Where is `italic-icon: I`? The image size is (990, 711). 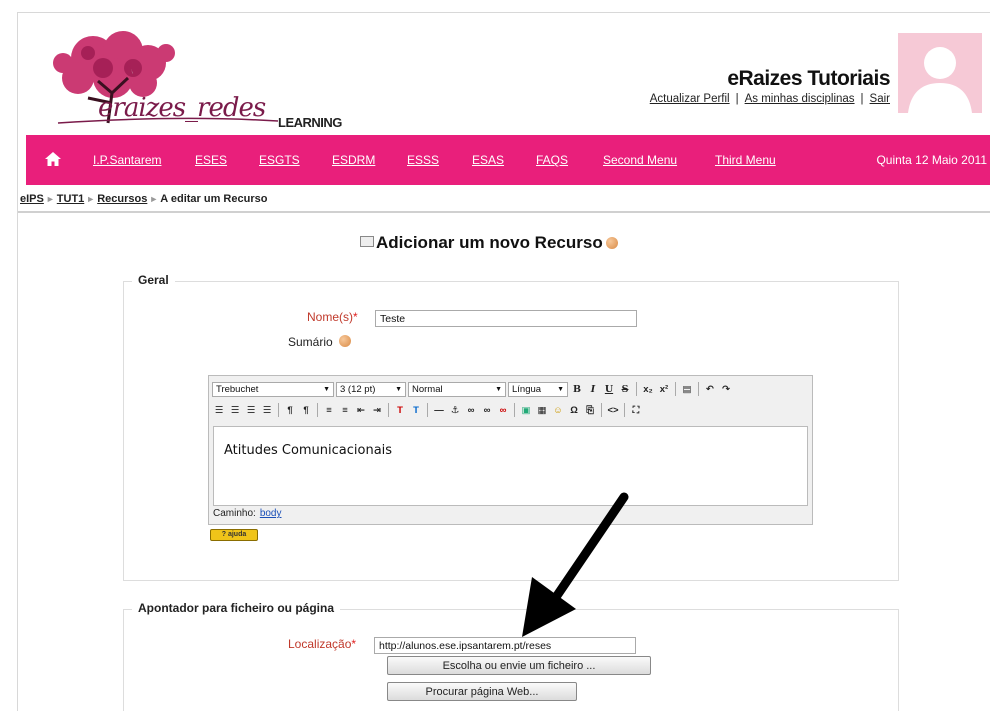
italic-icon: I is located at coordinates (593, 389).